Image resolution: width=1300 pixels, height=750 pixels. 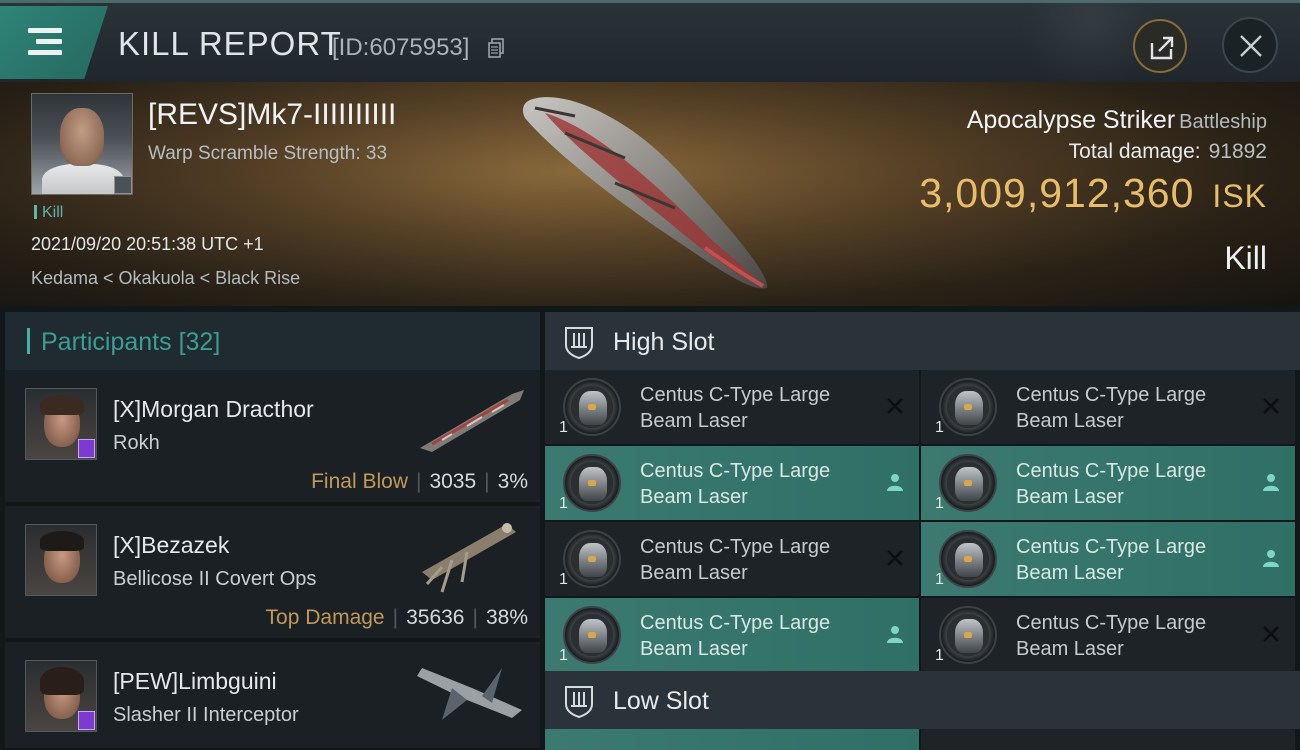 I want to click on close-icon, so click(x=1251, y=46).